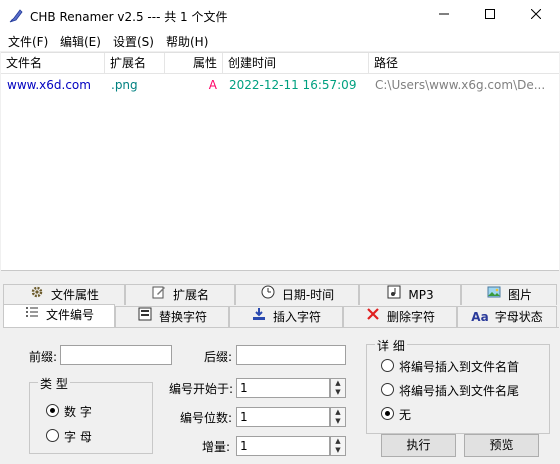 This screenshot has height=464, width=560. What do you see at coordinates (283, 388) in the screenshot?
I see `start-input: 1` at bounding box center [283, 388].